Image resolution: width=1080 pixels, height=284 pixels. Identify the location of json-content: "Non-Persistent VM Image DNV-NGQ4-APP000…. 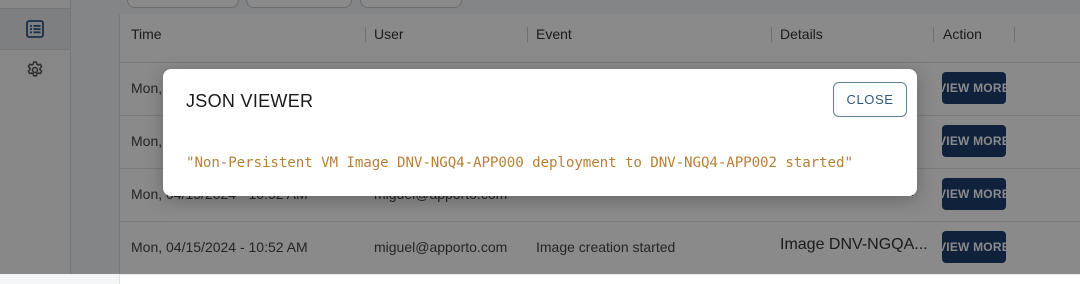
(519, 163).